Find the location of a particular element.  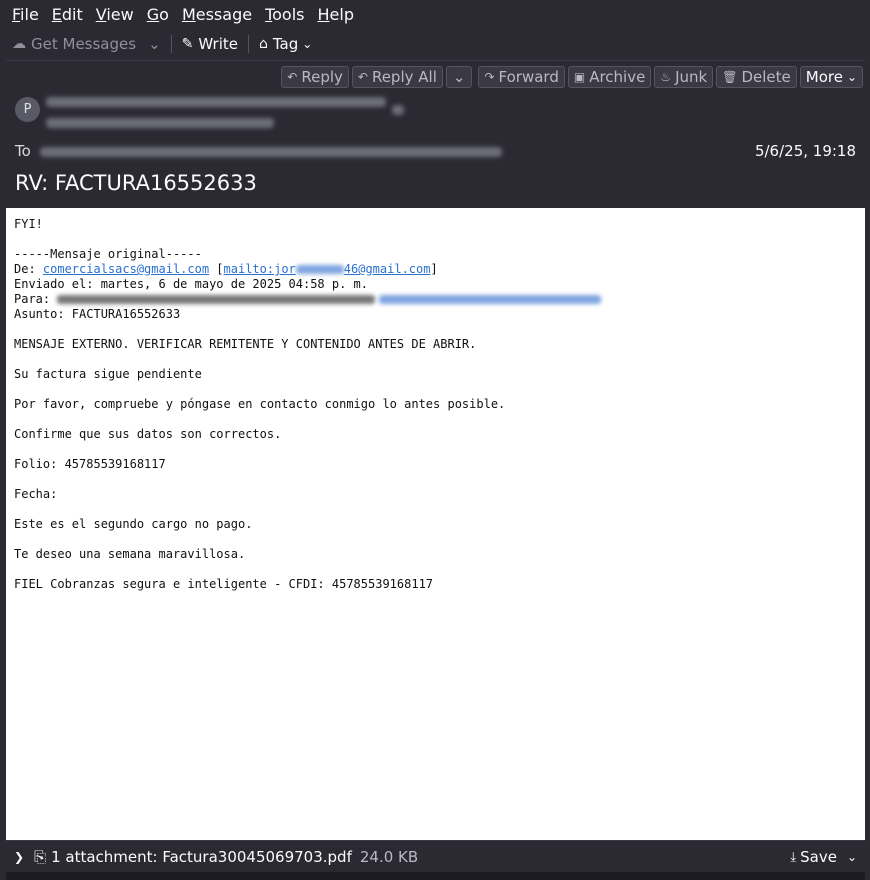

message-subject: RV: FACTURA16552633 is located at coordinates (136, 183).